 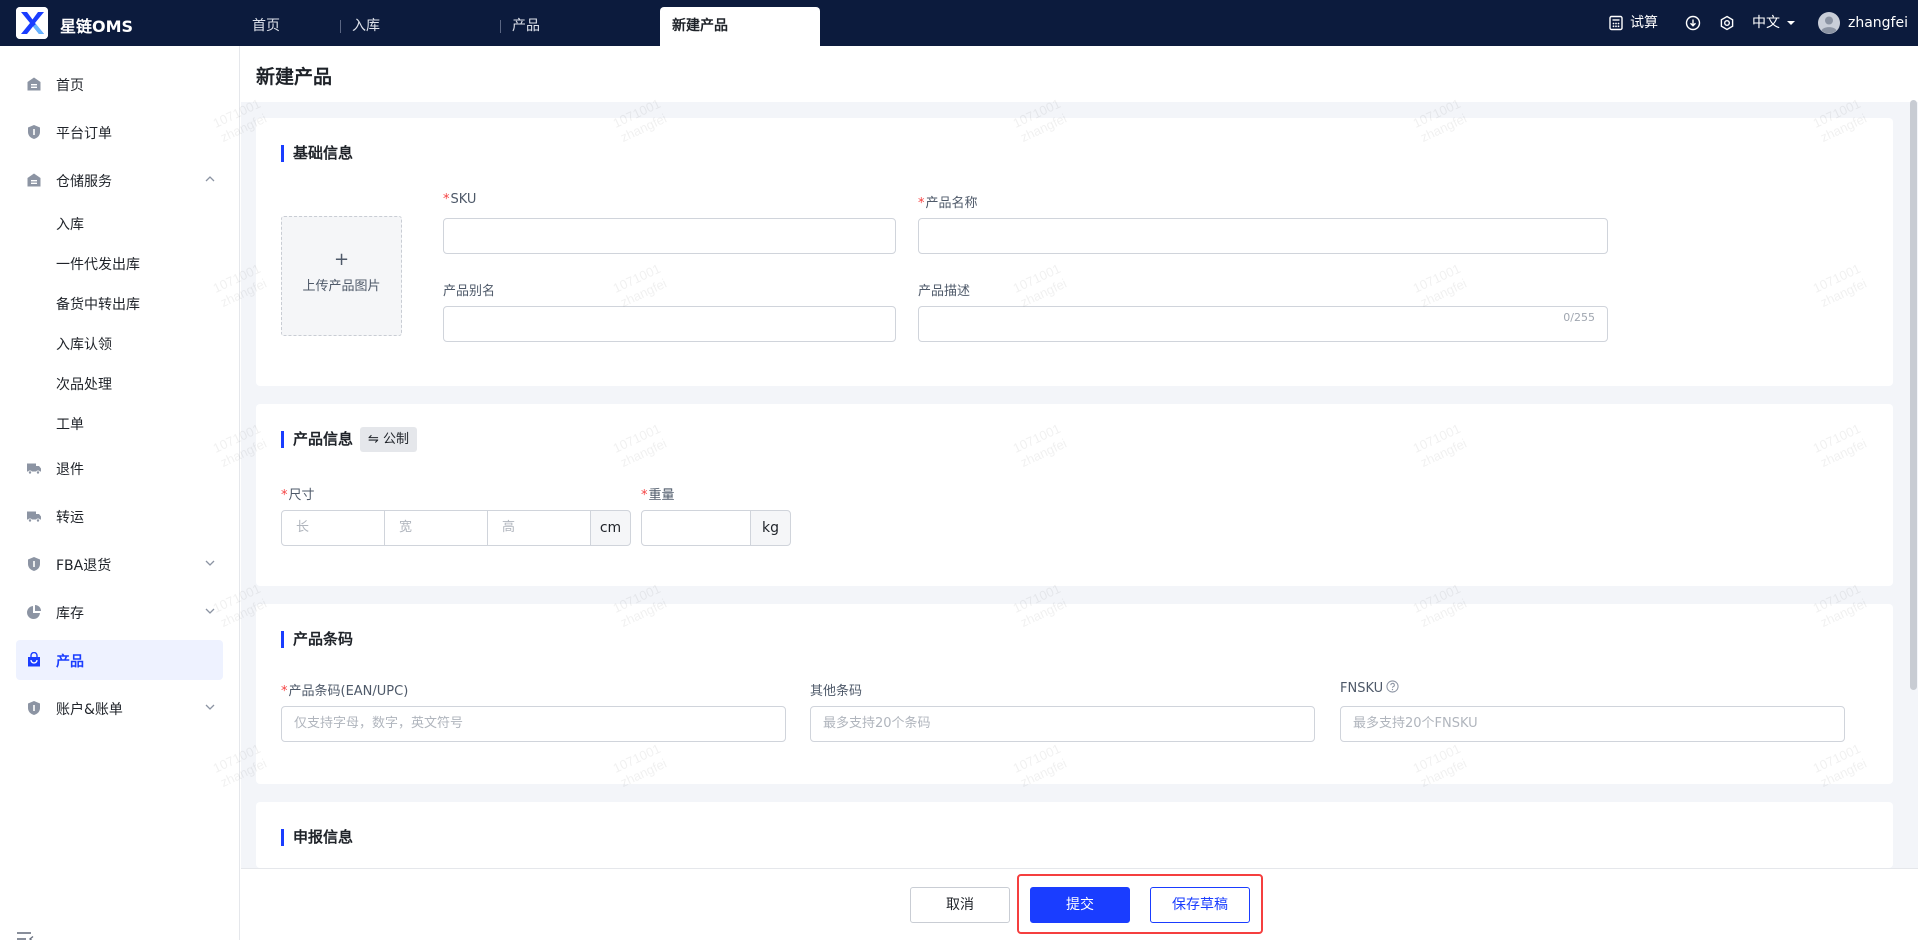 What do you see at coordinates (25, 935) in the screenshot?
I see `menu-collapse-icon` at bounding box center [25, 935].